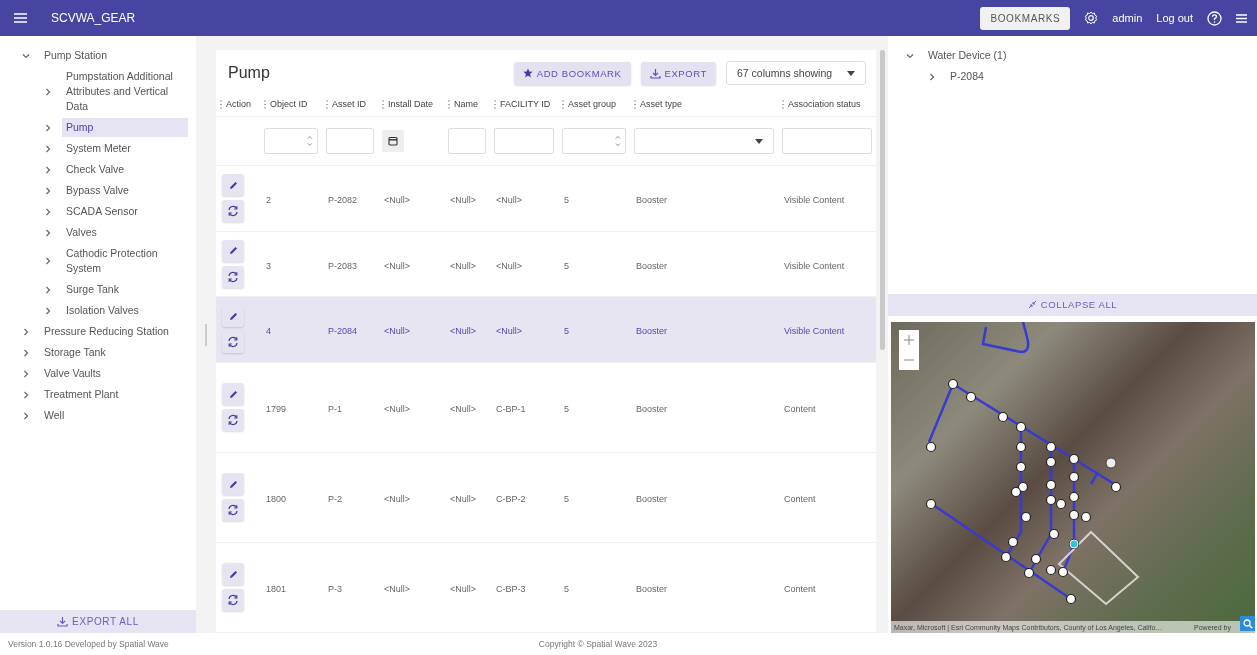  I want to click on export-button: EXPORT, so click(678, 73).